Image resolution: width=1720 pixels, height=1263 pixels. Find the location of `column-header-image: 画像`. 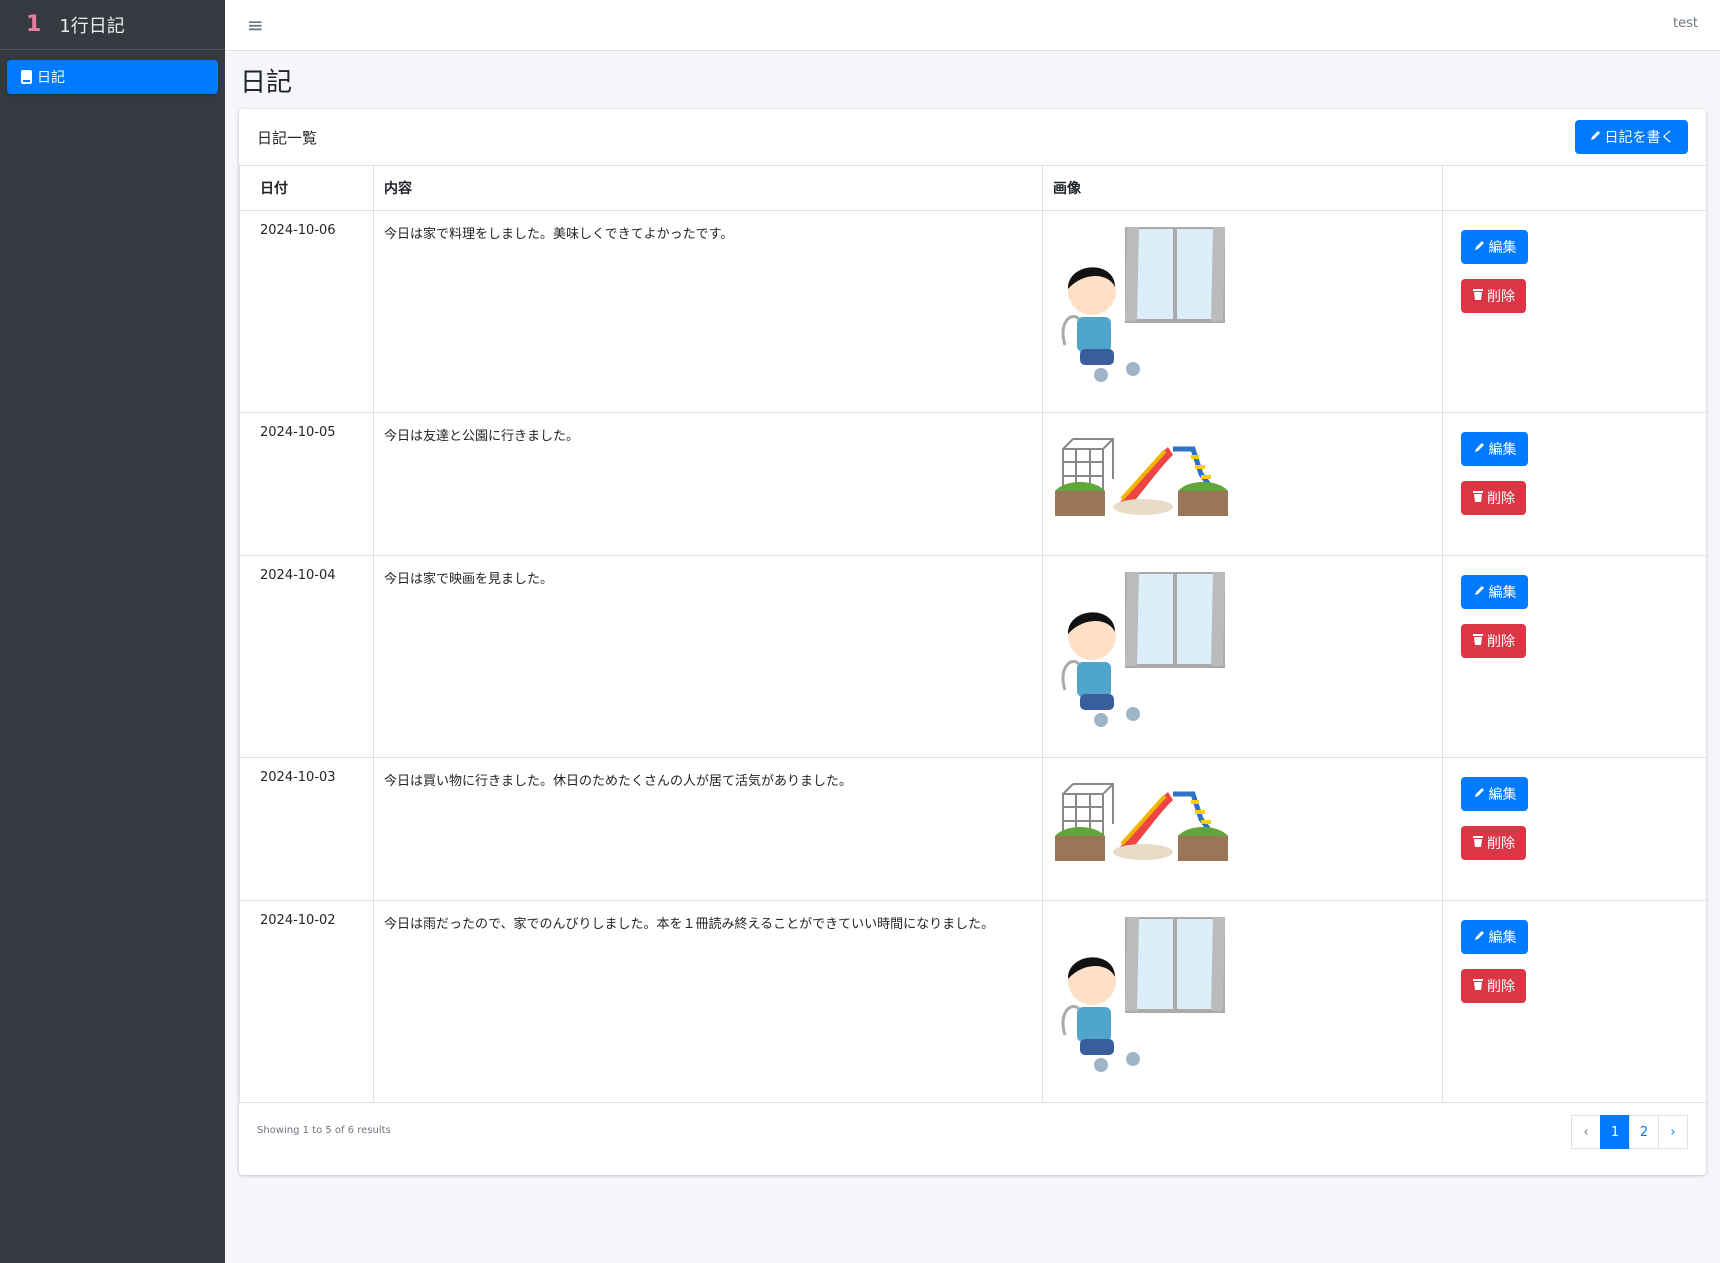

column-header-image: 画像 is located at coordinates (1242, 188).